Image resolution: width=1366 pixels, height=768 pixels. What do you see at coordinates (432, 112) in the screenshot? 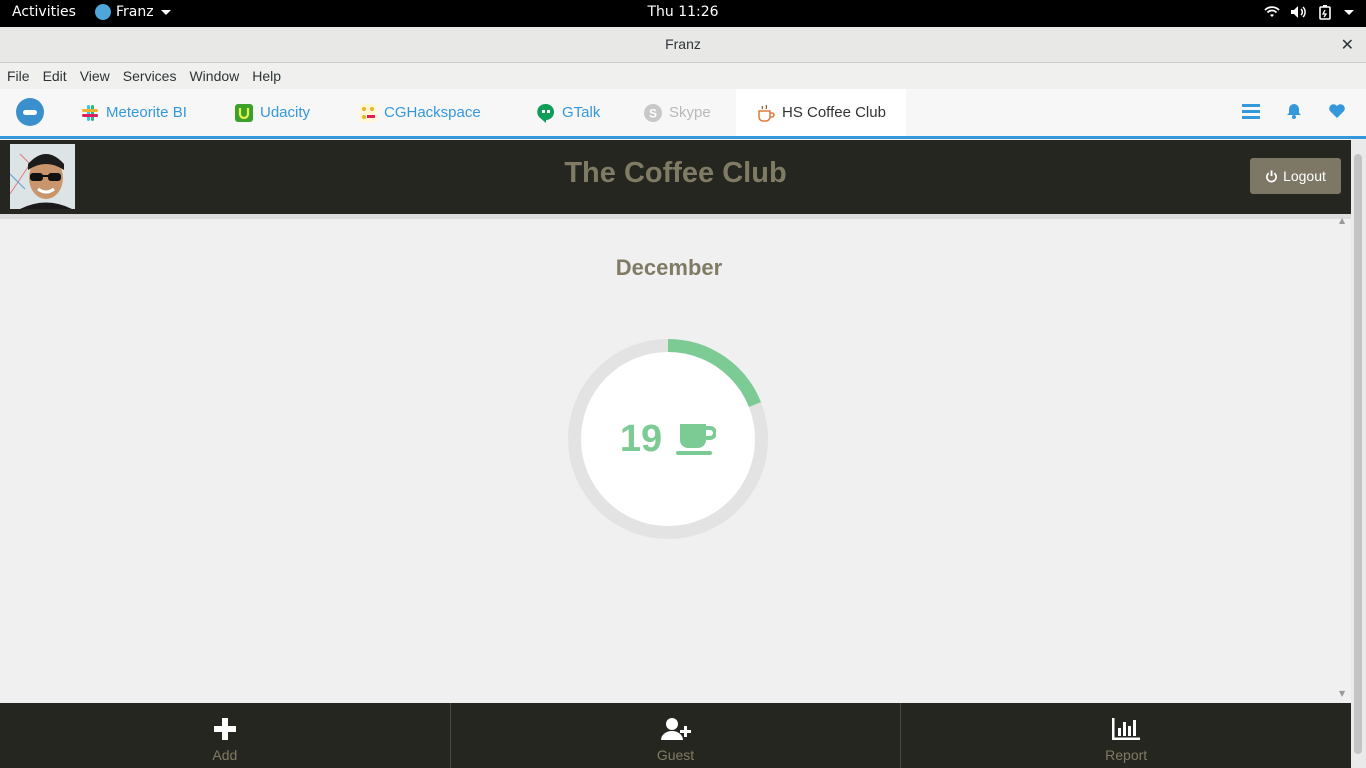
I see `tab-label: CGHackspace` at bounding box center [432, 112].